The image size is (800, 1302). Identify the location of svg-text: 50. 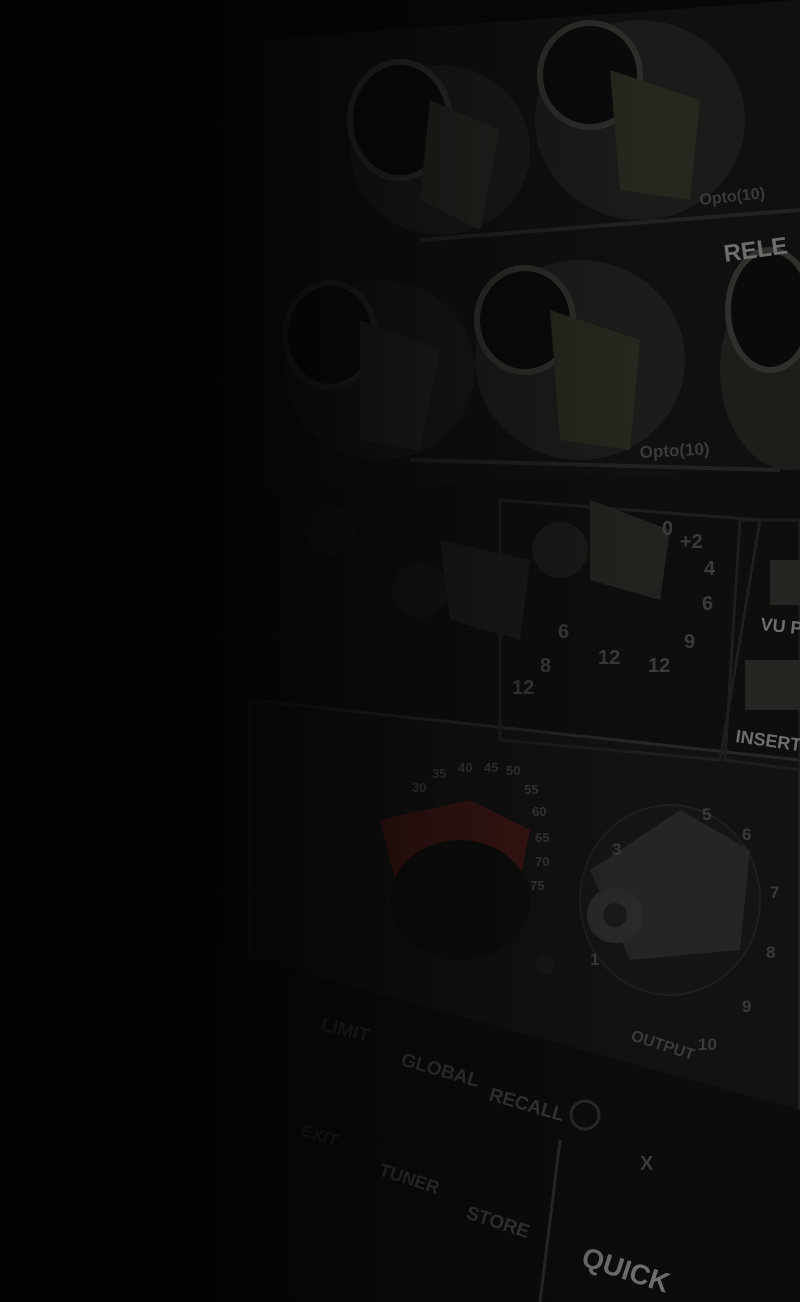
(513, 770).